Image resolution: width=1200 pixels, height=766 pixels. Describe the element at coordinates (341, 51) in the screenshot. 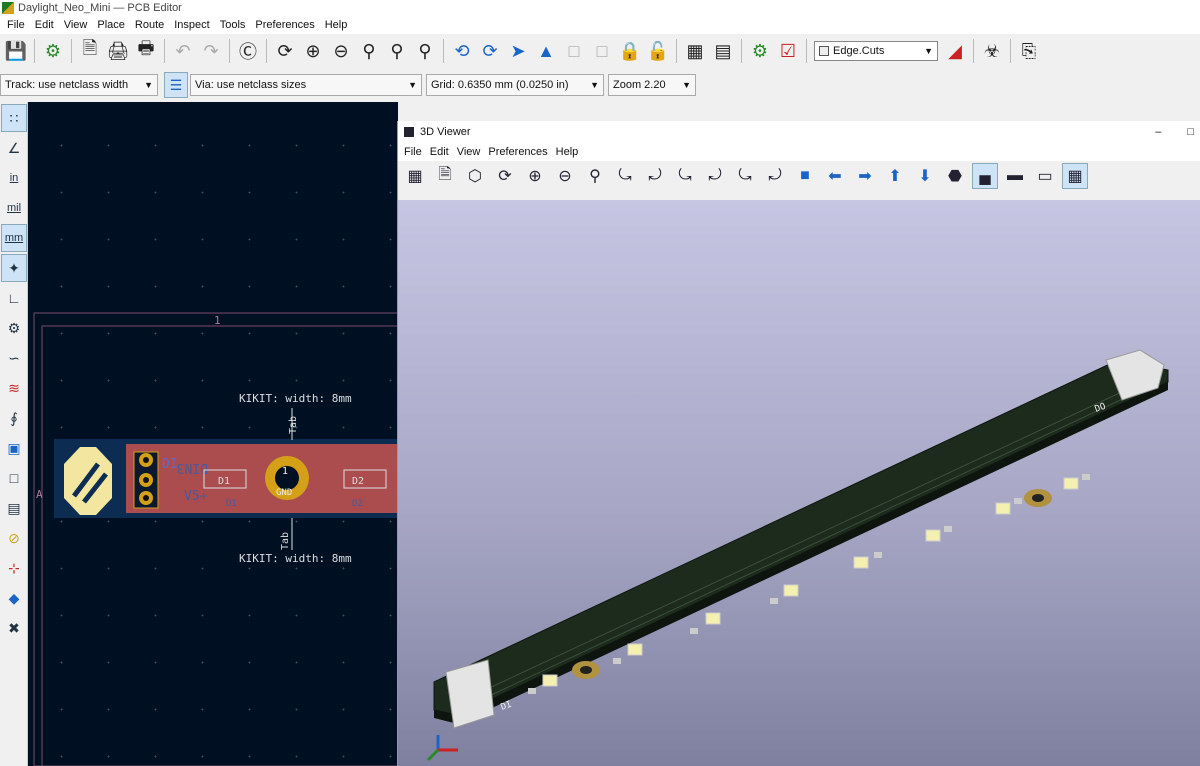

I see `zoom-out-icon: ⊖` at that location.